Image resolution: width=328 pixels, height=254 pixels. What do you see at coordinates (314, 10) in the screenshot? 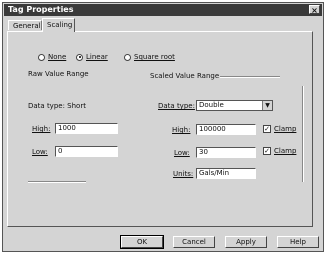
I see `close-icon: ×` at bounding box center [314, 10].